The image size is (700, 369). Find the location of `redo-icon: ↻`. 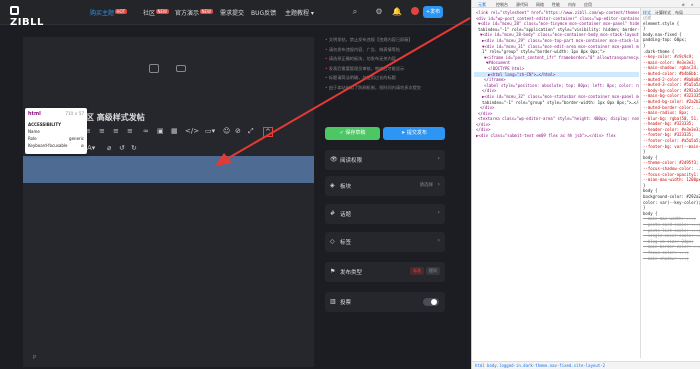

redo-icon: ↻ is located at coordinates (134, 148).